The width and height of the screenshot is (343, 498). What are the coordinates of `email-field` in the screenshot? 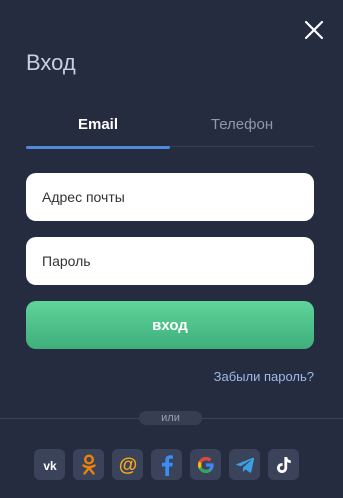 It's located at (170, 197).